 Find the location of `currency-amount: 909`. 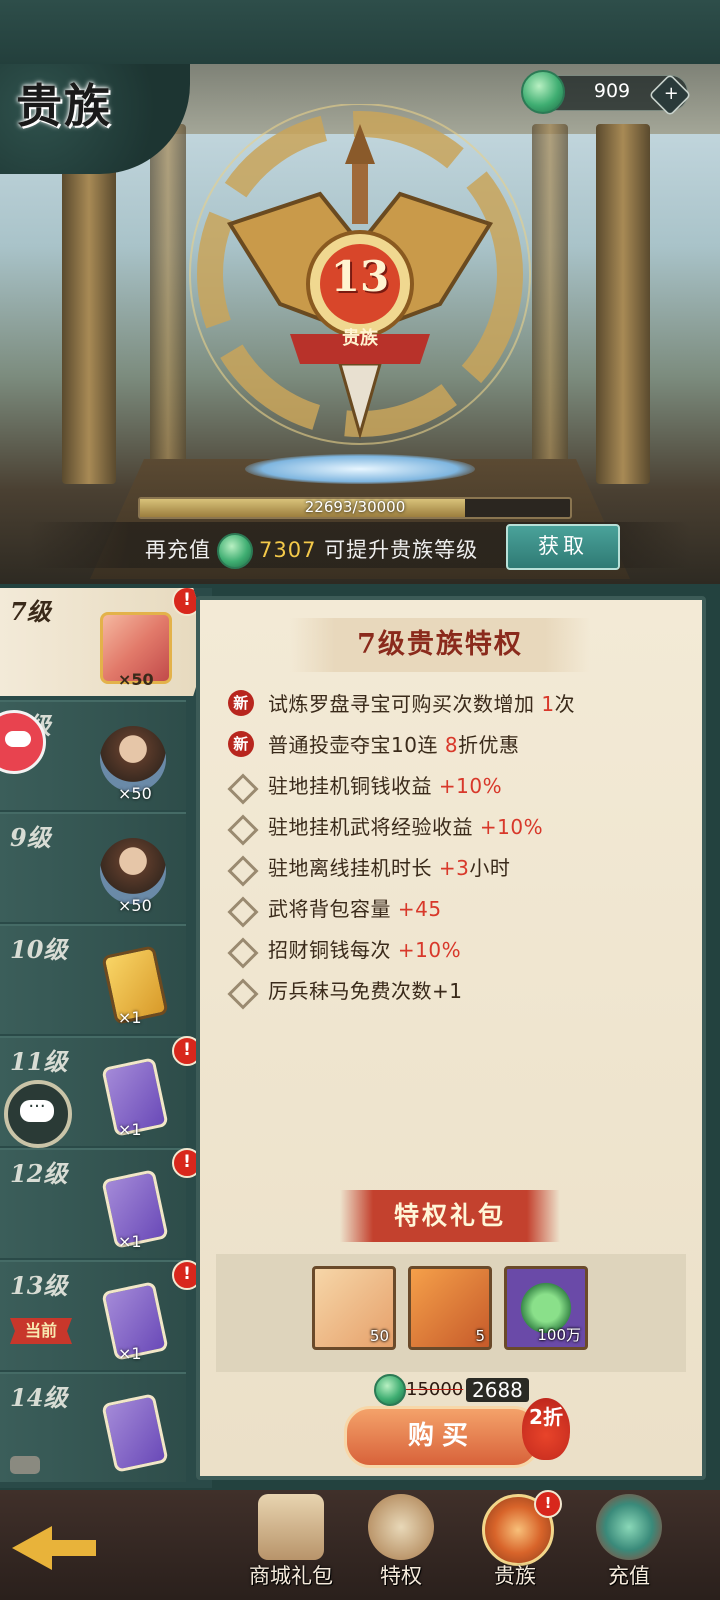

currency-amount: 909 is located at coordinates (612, 91).